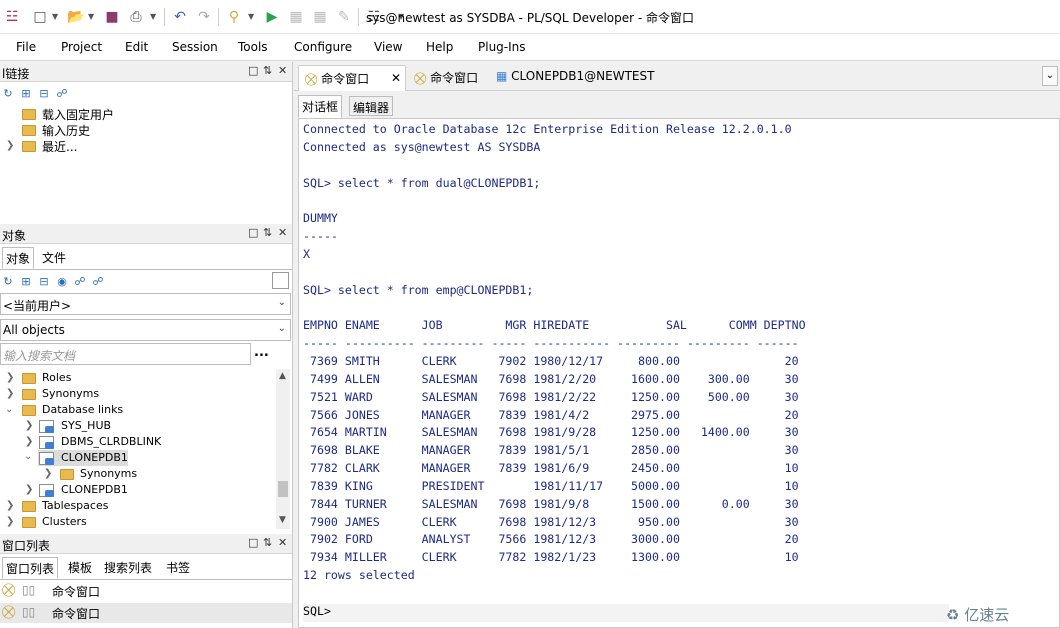 The height and width of the screenshot is (628, 1060). What do you see at coordinates (62, 281) in the screenshot?
I see `binoculars-icon: ◉` at bounding box center [62, 281].